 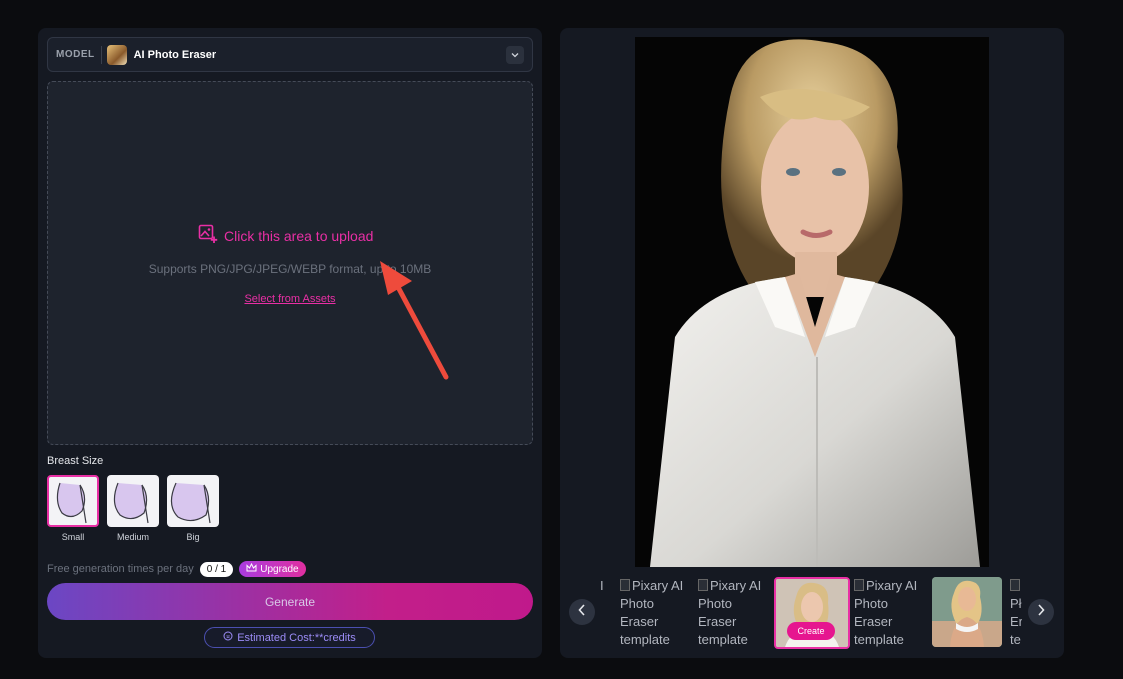 I want to click on upgrade-button: Upgrade, so click(x=272, y=569).